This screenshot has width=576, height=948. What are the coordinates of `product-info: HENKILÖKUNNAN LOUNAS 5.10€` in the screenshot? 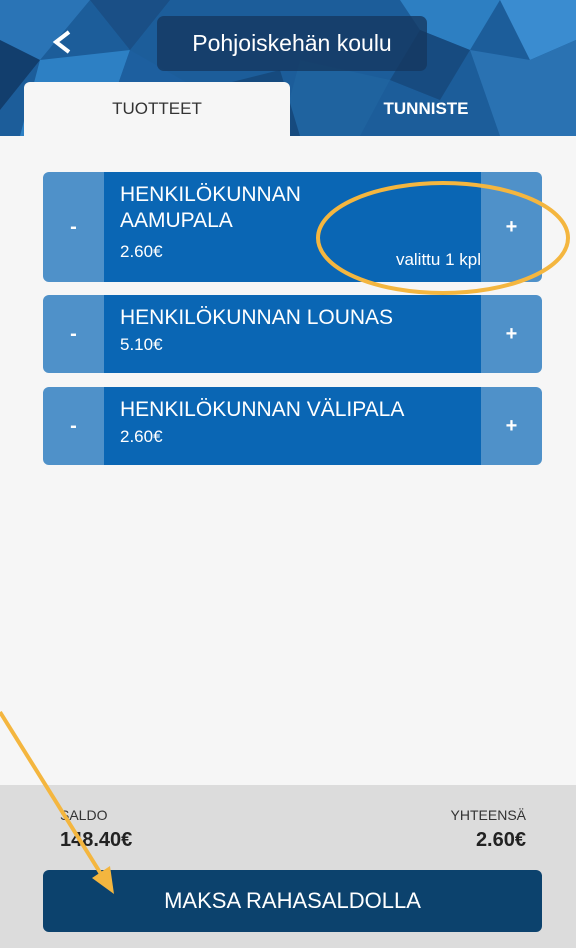 It's located at (292, 334).